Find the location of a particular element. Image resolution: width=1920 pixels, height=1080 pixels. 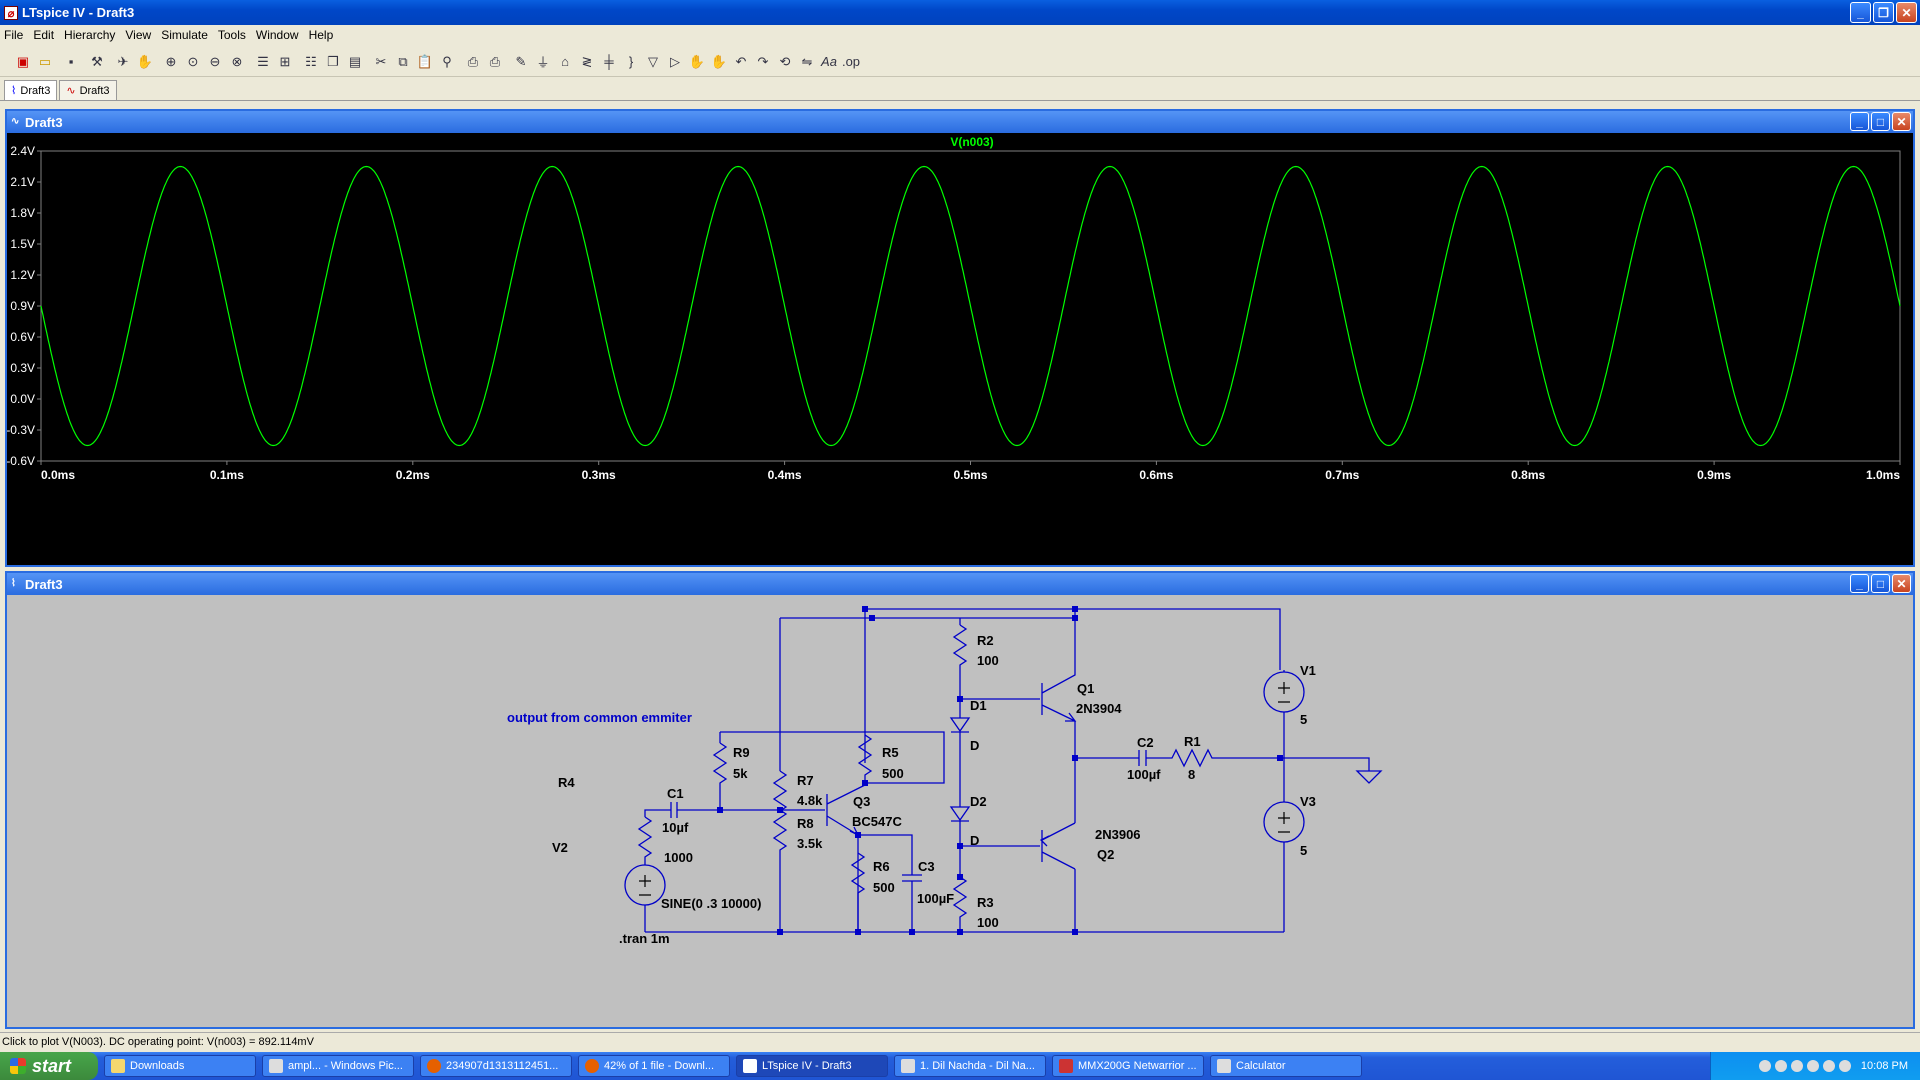

cut-icon: ✂ is located at coordinates (381, 62).